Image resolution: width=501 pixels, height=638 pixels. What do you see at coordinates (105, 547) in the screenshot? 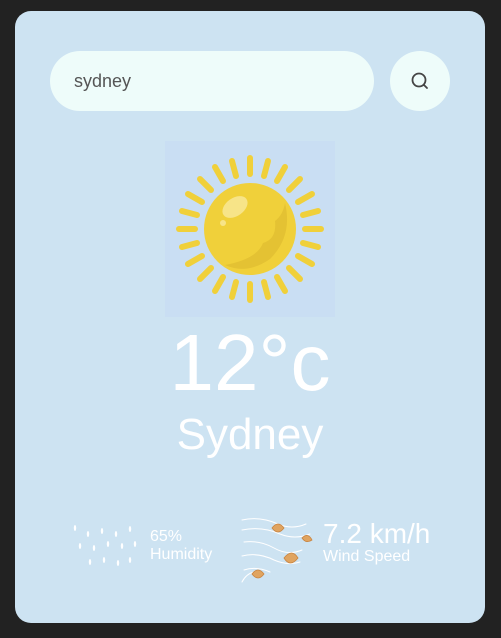
I see `humidity-icon` at bounding box center [105, 547].